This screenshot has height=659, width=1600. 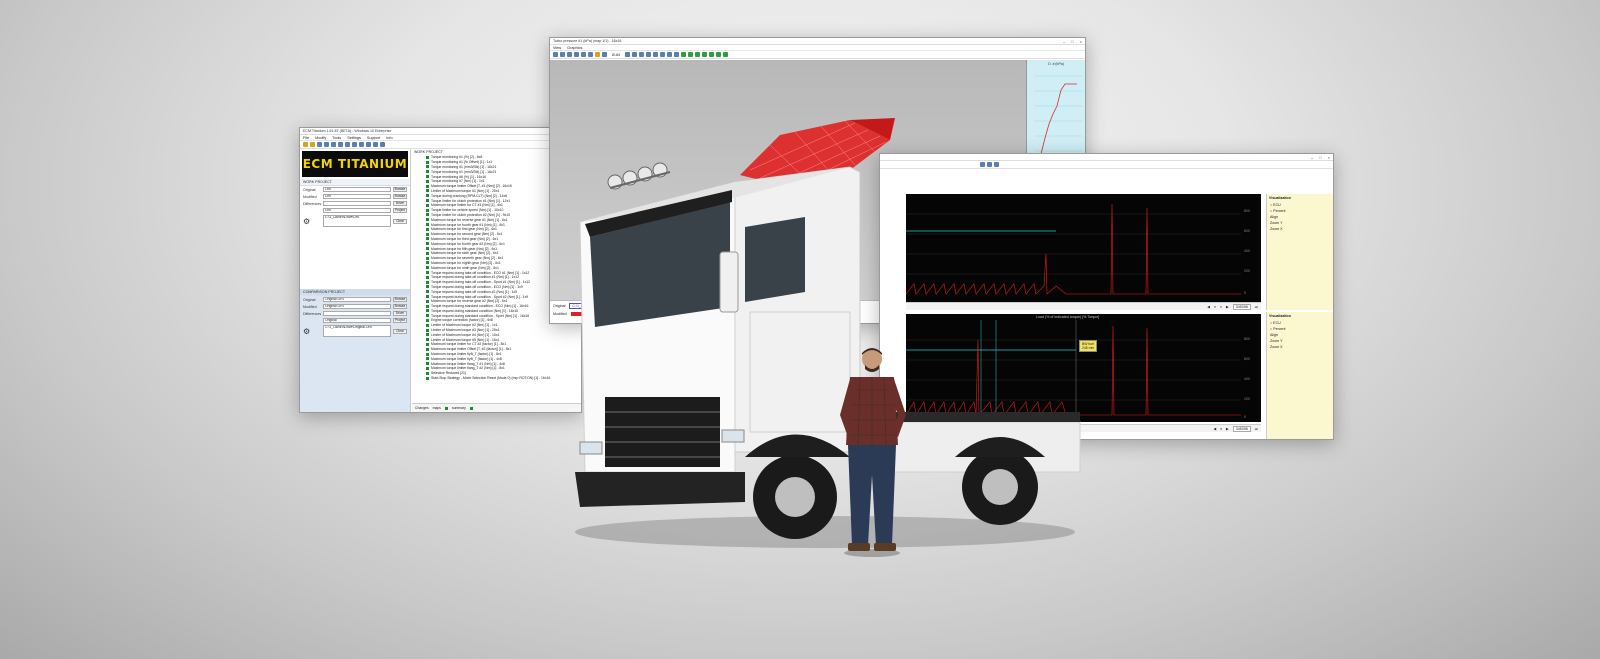 I want to click on list-icon, so click(x=683, y=54).